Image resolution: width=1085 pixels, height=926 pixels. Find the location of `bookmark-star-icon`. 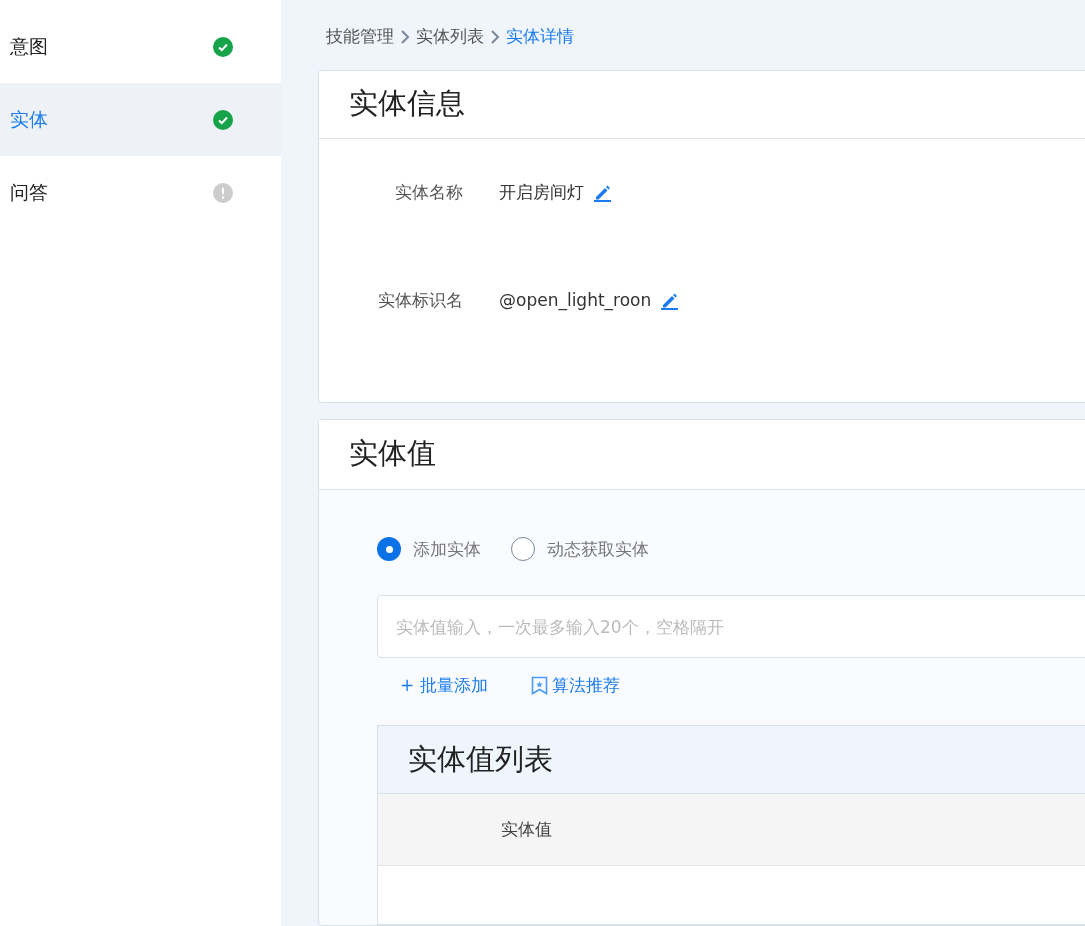

bookmark-star-icon is located at coordinates (539, 685).